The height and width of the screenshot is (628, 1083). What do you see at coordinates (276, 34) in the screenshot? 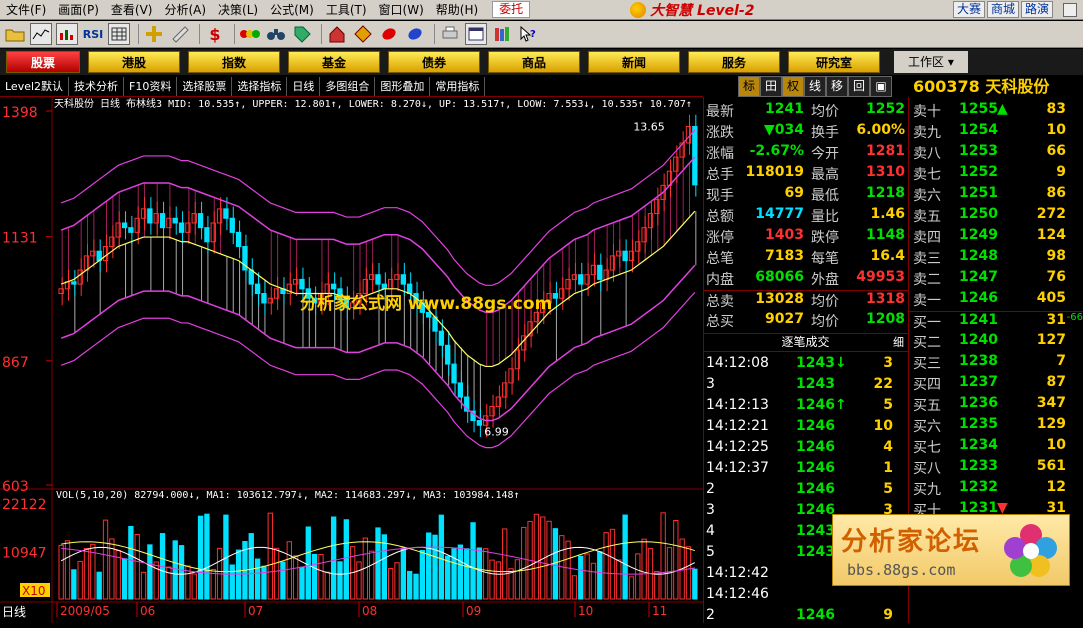
I see `binoculars-icon` at bounding box center [276, 34].